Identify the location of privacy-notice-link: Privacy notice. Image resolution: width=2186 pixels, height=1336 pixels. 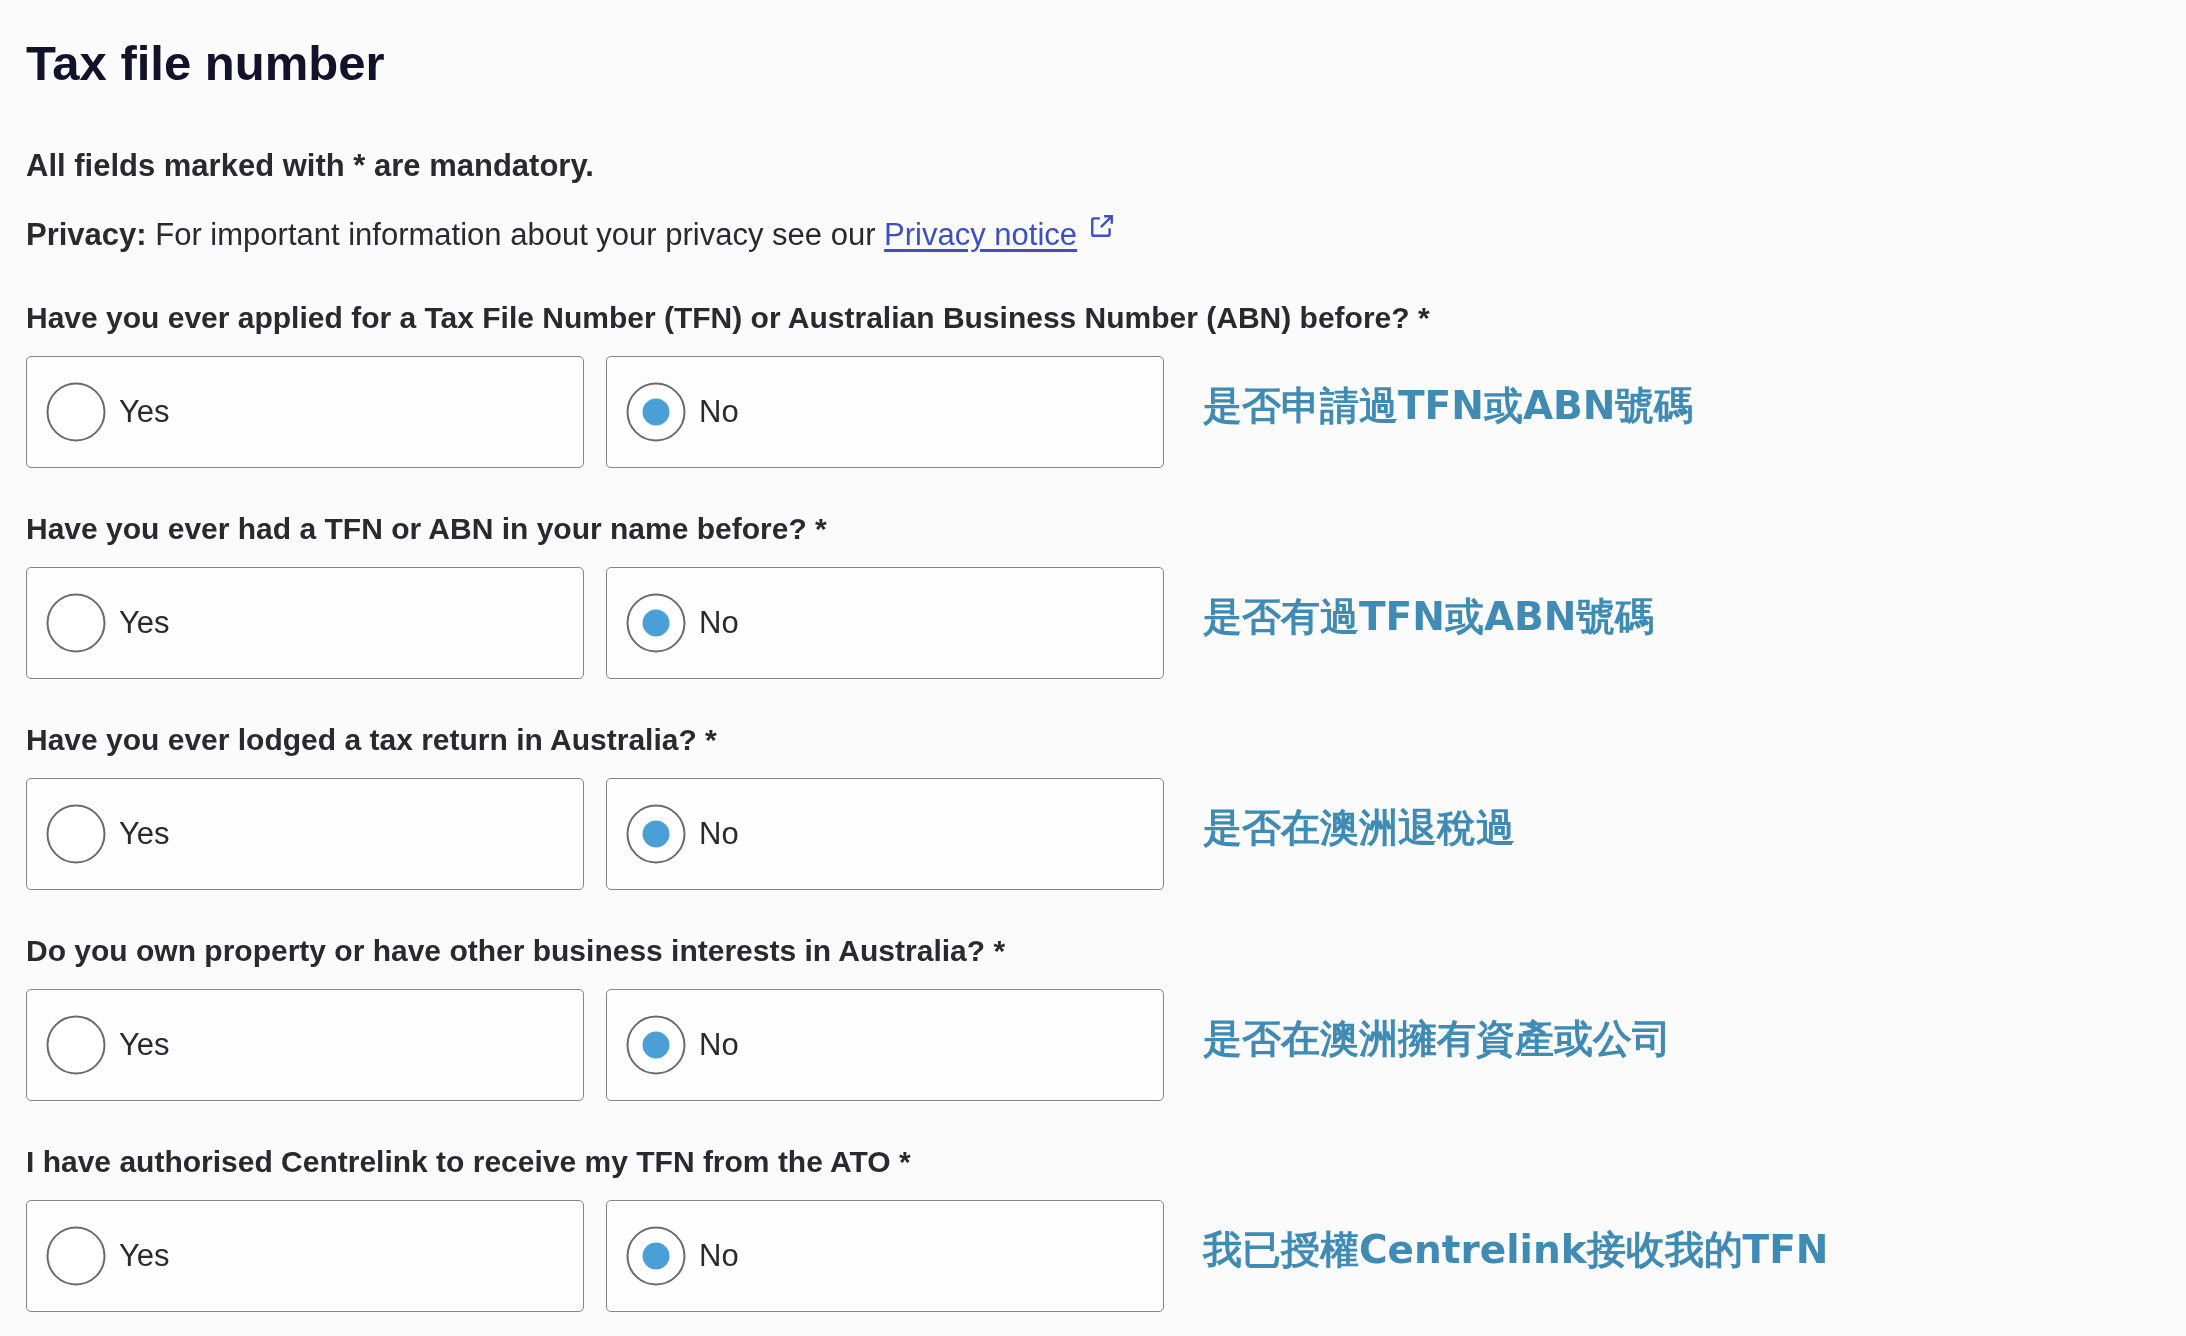
(981, 234).